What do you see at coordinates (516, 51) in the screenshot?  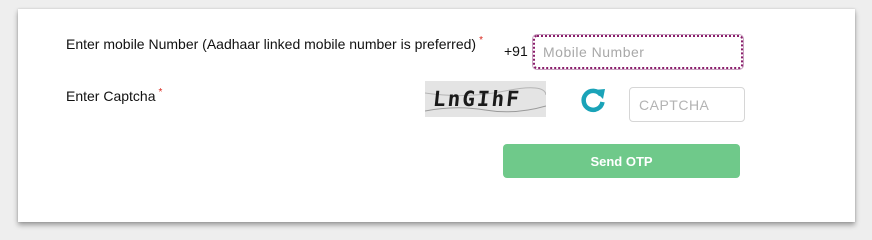 I see `country-code: +91` at bounding box center [516, 51].